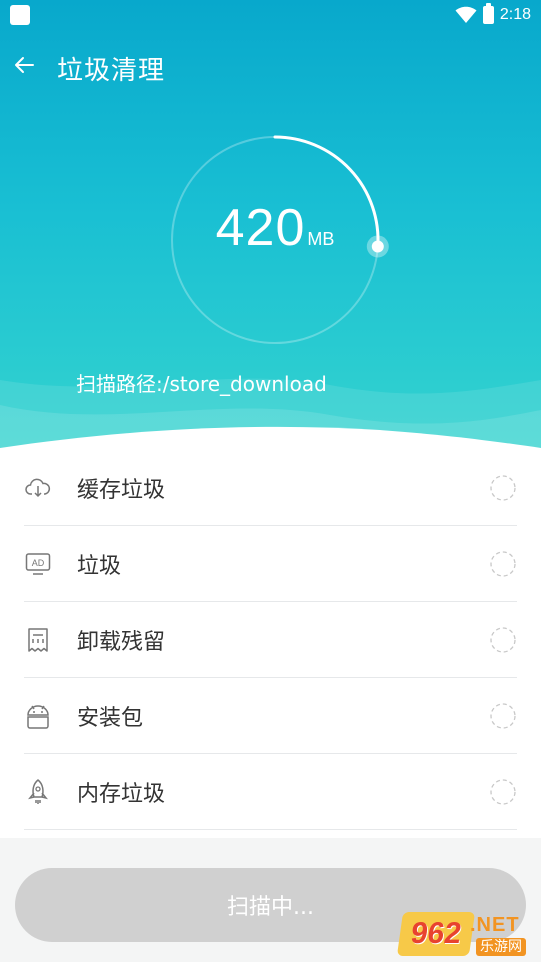  Describe the element at coordinates (38, 792) in the screenshot. I see `rocket-icon` at that location.